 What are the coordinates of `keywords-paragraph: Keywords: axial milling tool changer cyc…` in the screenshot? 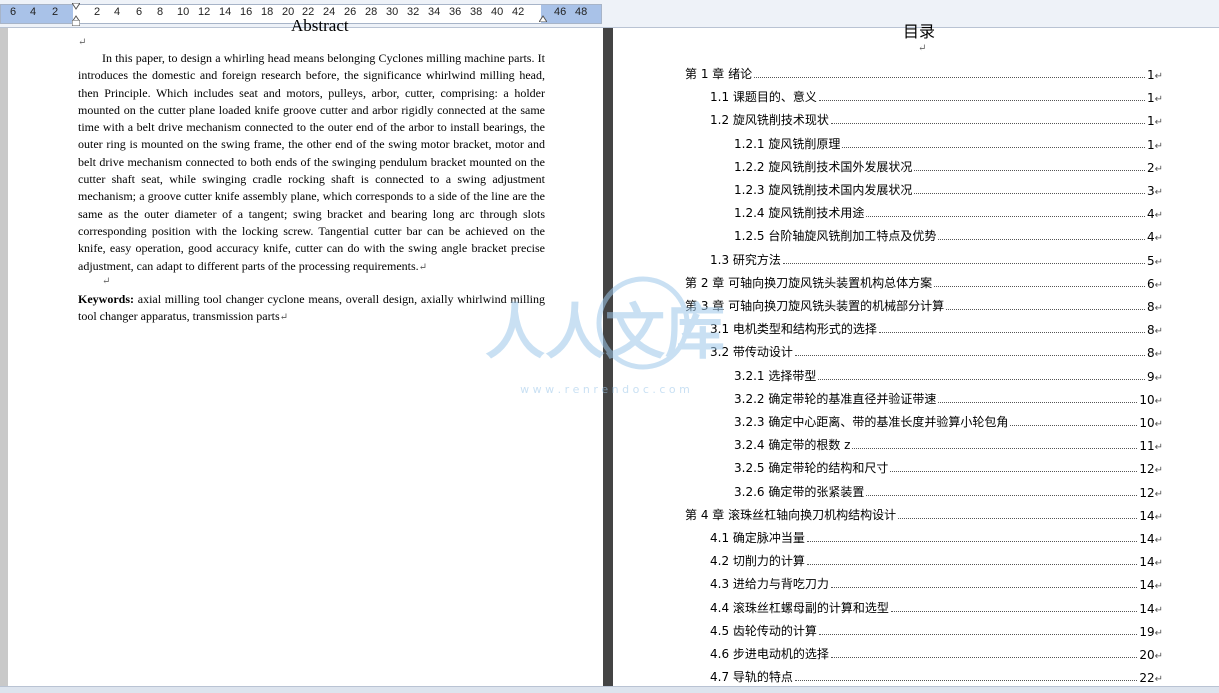 It's located at (311, 309).